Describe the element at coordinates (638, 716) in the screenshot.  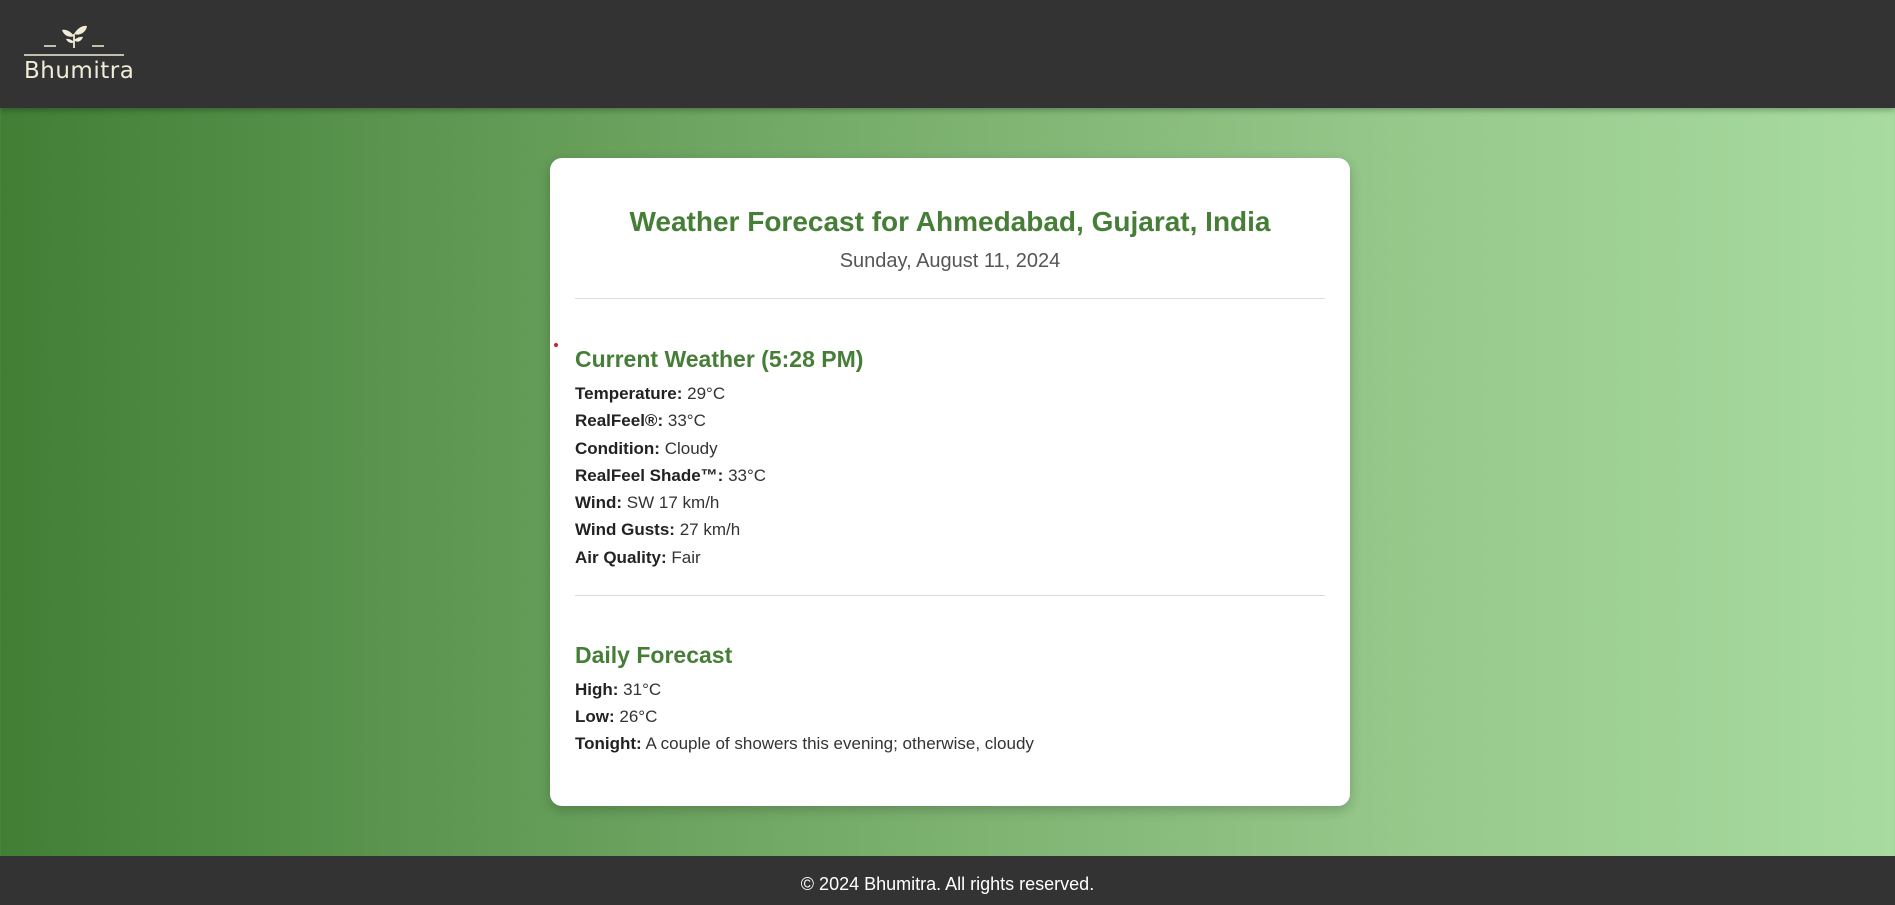
I see `row-value: 26°C` at that location.